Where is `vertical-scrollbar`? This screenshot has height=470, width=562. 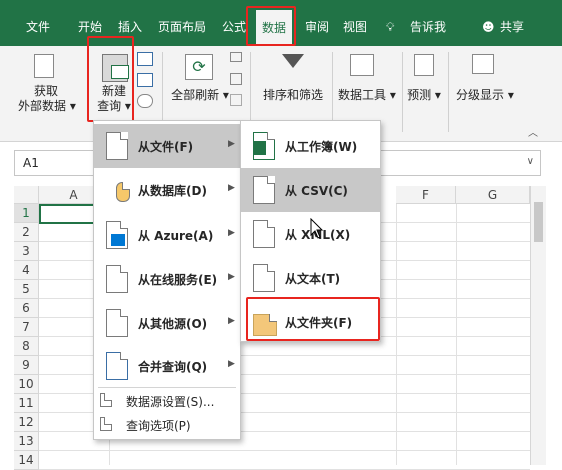
vertical-scrollbar is located at coordinates (538, 325).